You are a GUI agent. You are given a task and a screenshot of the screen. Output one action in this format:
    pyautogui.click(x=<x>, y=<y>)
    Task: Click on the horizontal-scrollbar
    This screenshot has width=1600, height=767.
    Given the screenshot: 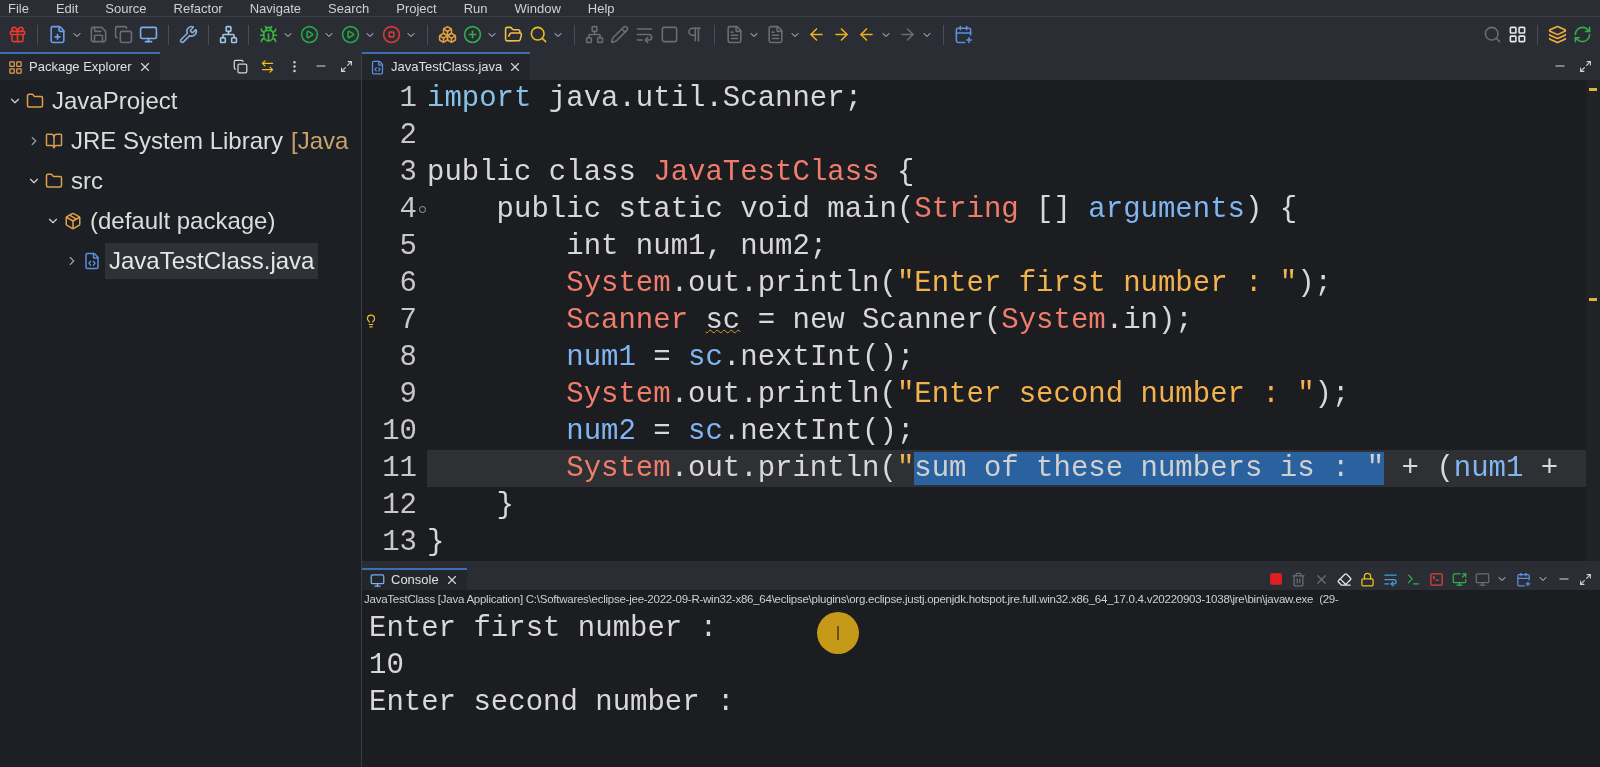 What is the action you would take?
    pyautogui.click(x=981, y=564)
    